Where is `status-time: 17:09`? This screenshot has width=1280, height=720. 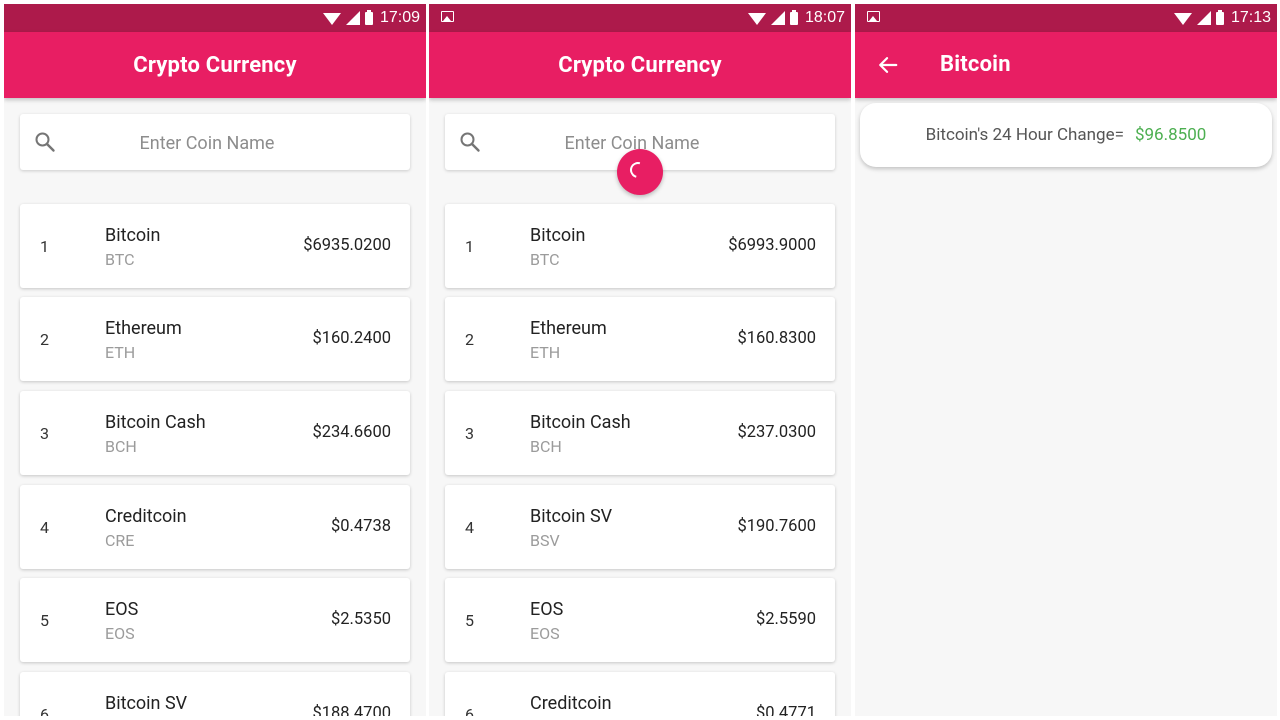 status-time: 17:09 is located at coordinates (399, 17).